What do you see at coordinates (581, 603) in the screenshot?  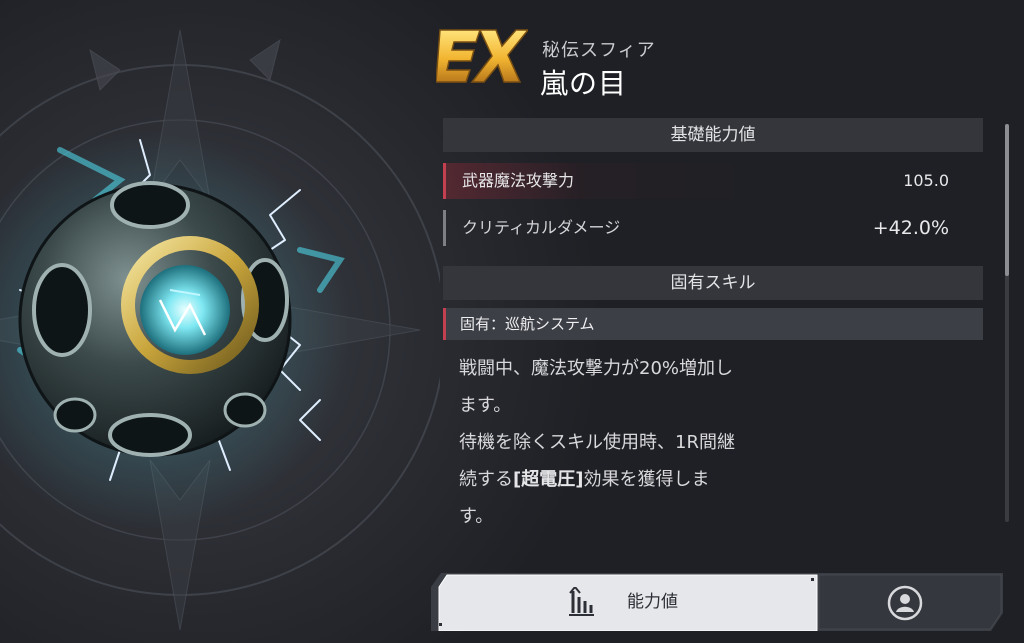 I see `bar-chart-icon` at bounding box center [581, 603].